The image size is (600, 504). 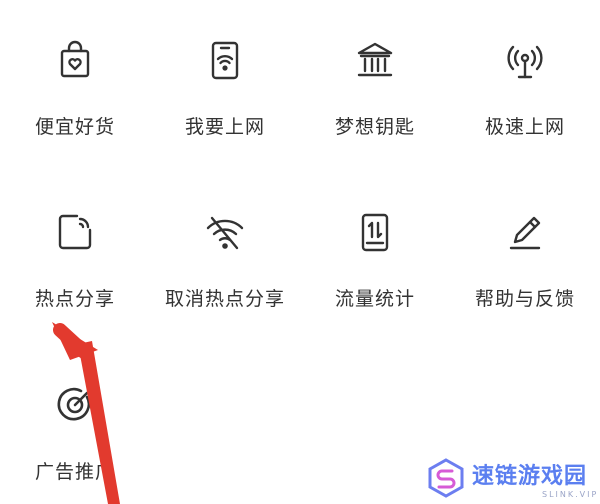 I want to click on menu-item-label: 我要上网, so click(x=224, y=127).